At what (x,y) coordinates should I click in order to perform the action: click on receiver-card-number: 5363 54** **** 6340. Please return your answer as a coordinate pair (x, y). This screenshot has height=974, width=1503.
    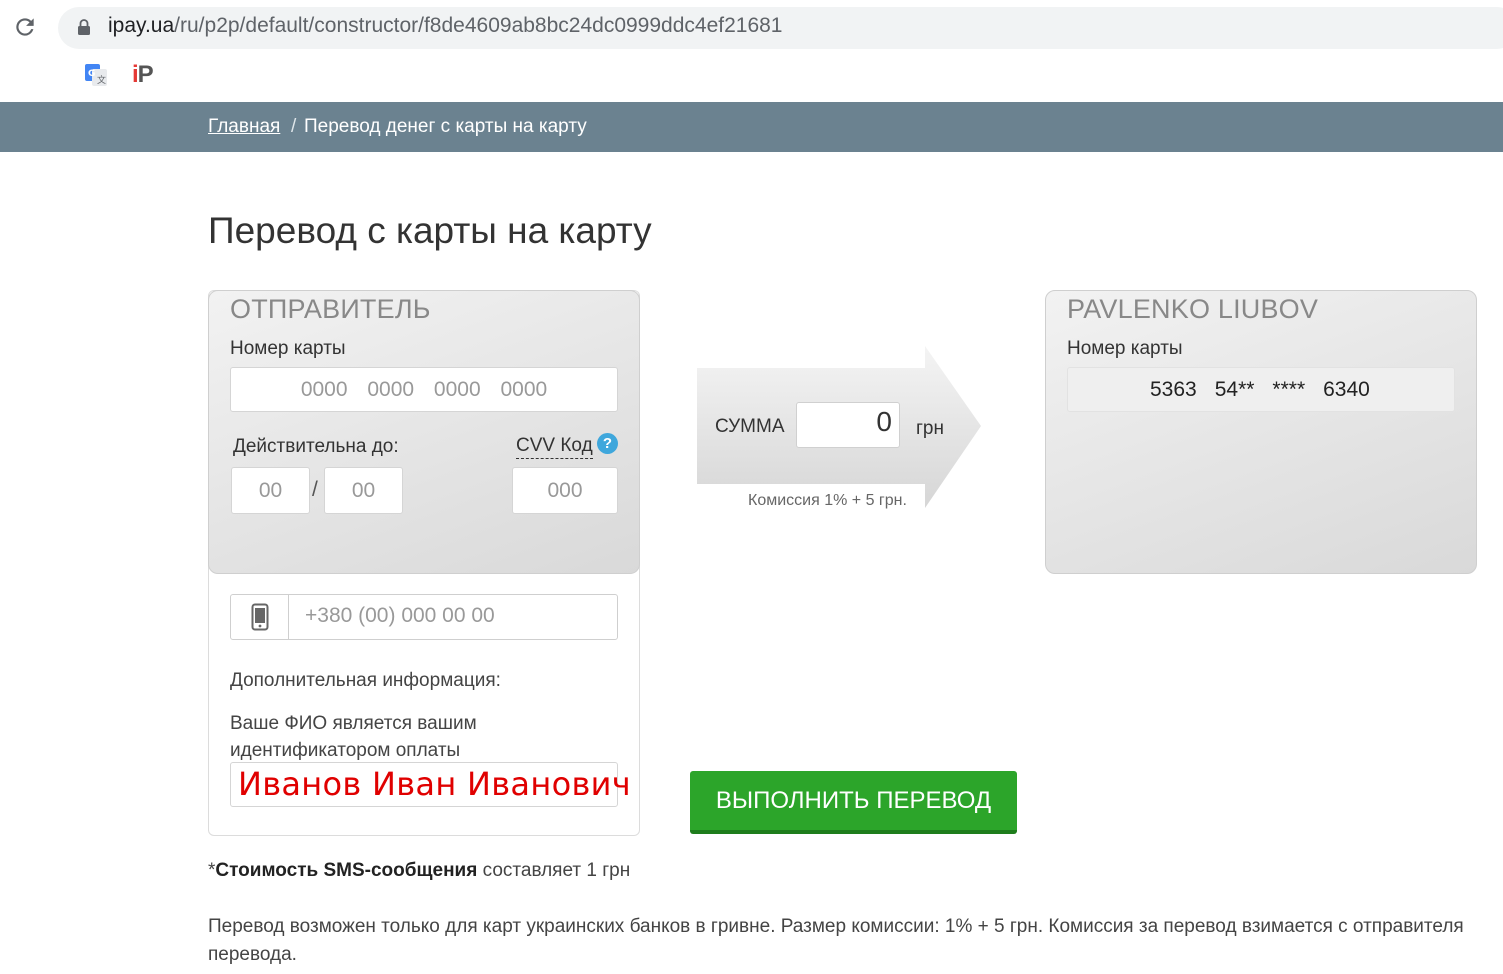
    Looking at the image, I should click on (1261, 389).